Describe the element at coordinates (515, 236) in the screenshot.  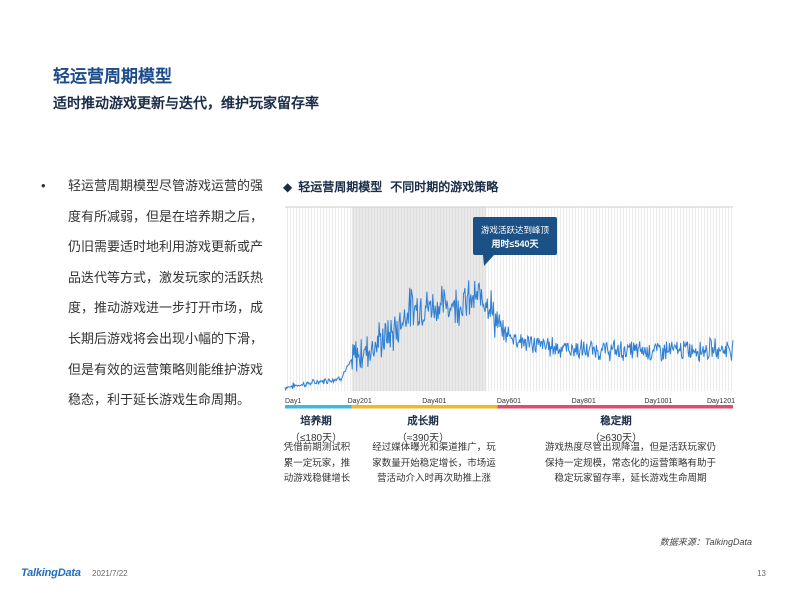
I see `callout-box` at that location.